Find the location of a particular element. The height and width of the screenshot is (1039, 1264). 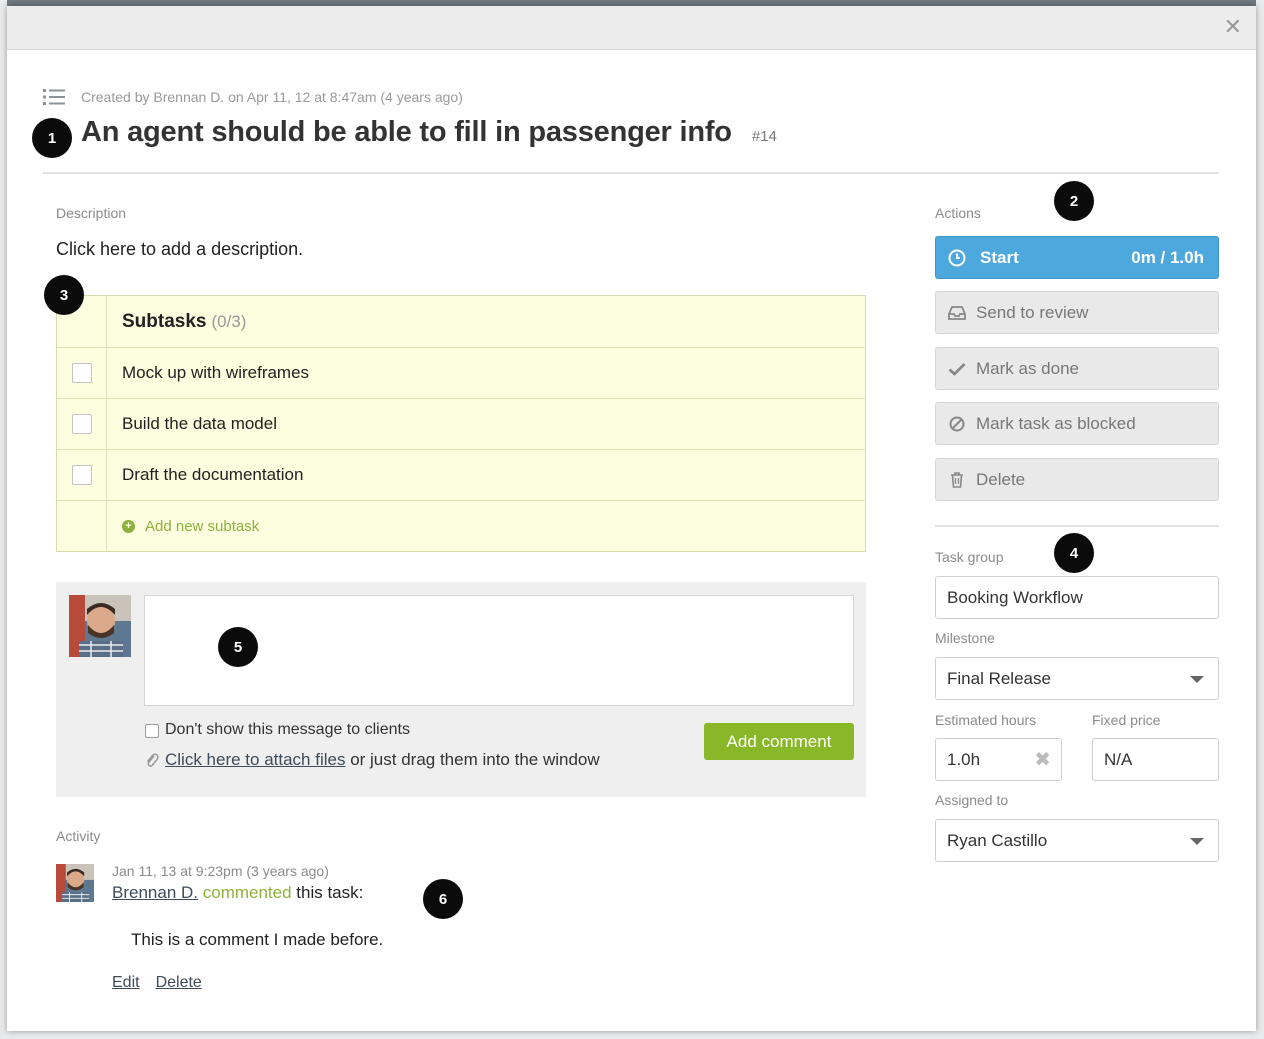

title-divider is located at coordinates (631, 173).